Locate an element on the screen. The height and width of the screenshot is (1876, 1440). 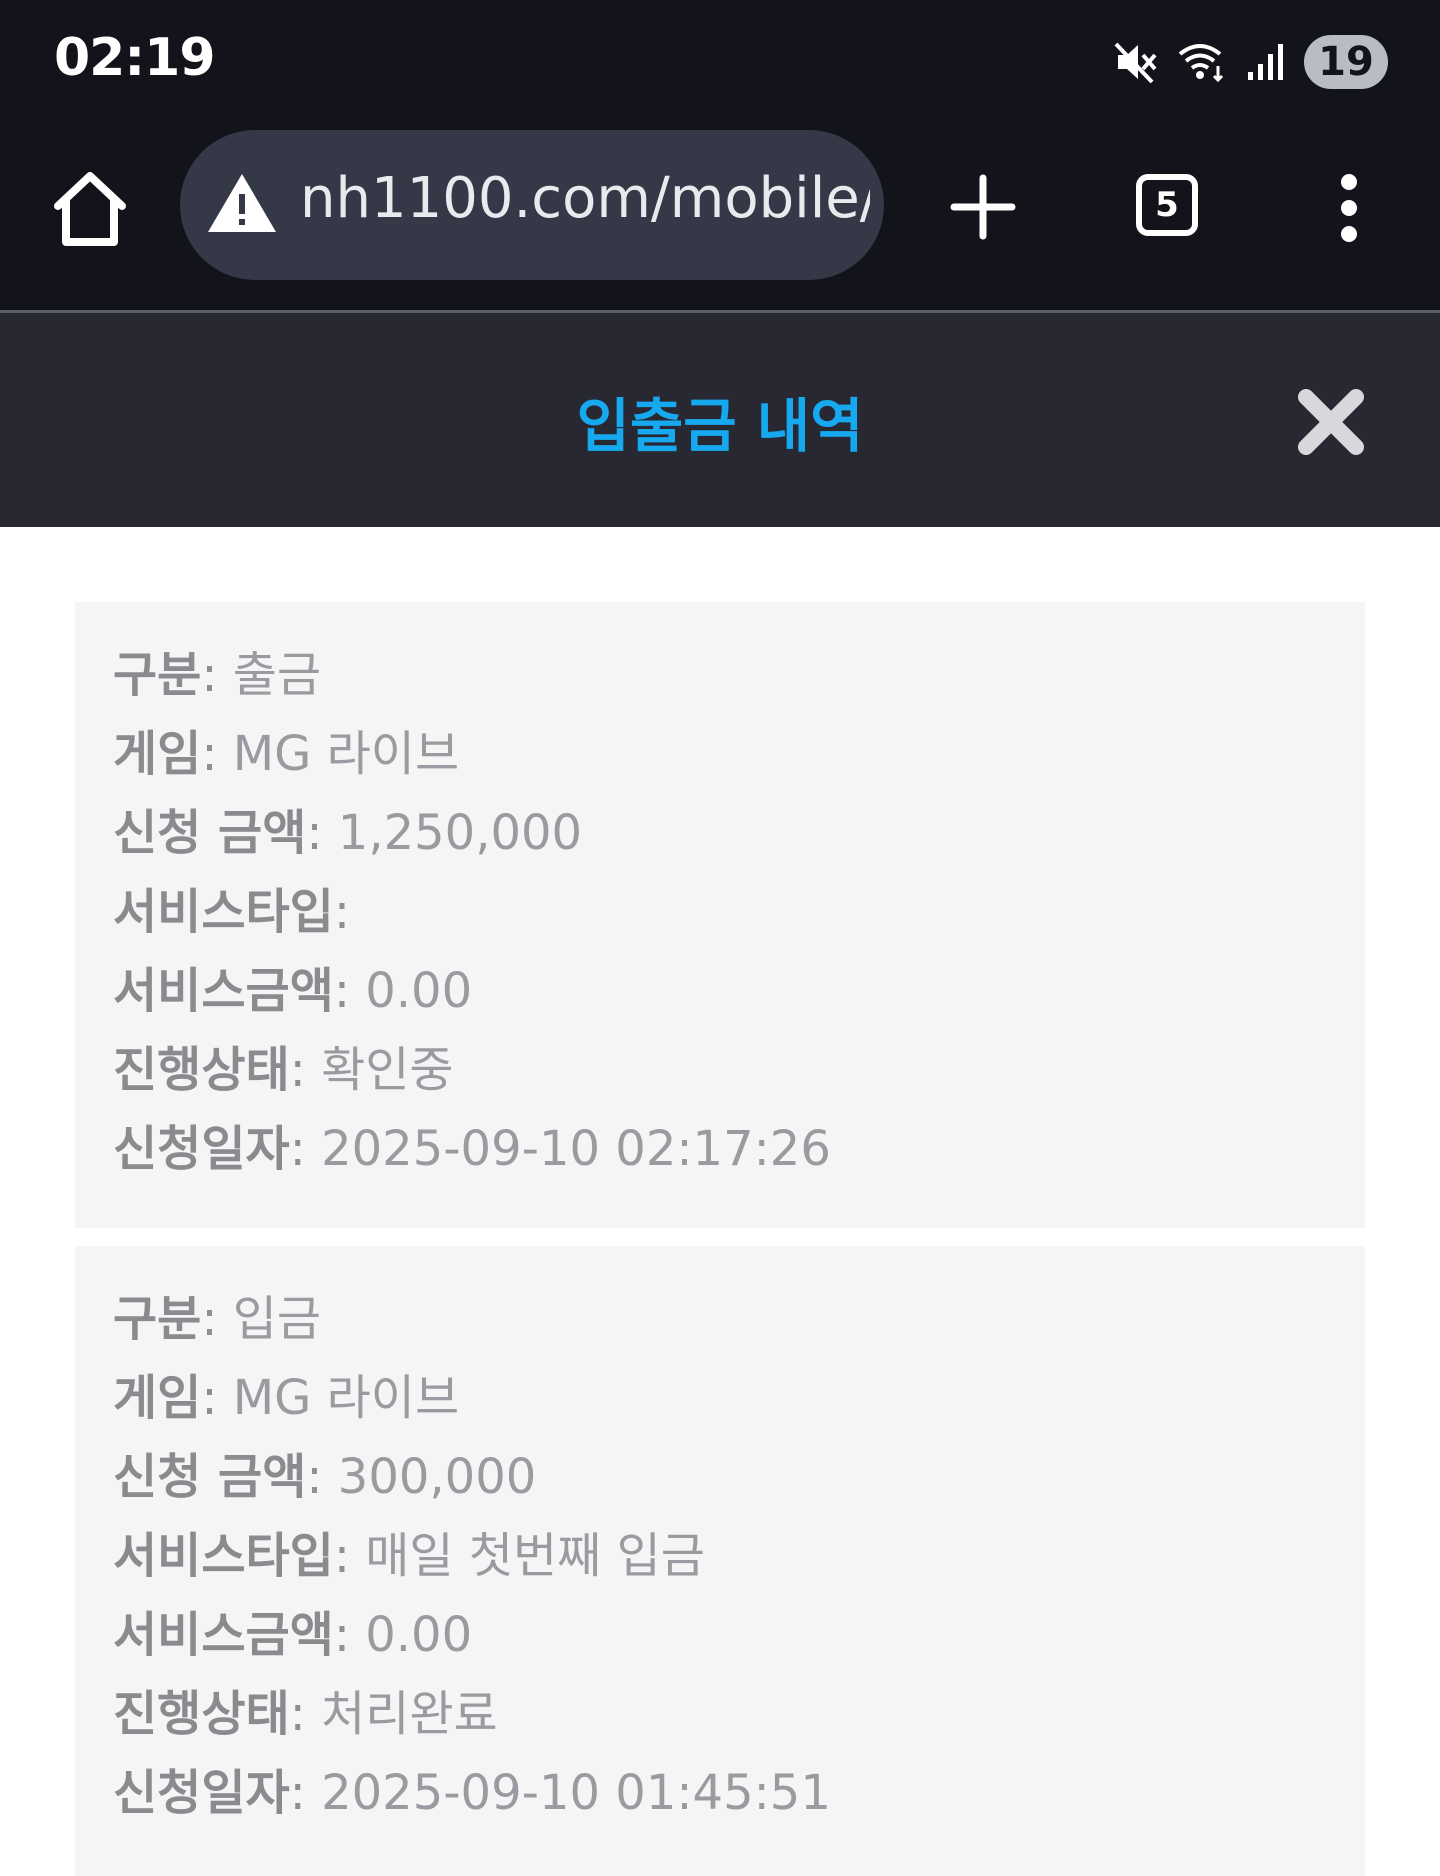
more-vert-icon is located at coordinates (1349, 208).